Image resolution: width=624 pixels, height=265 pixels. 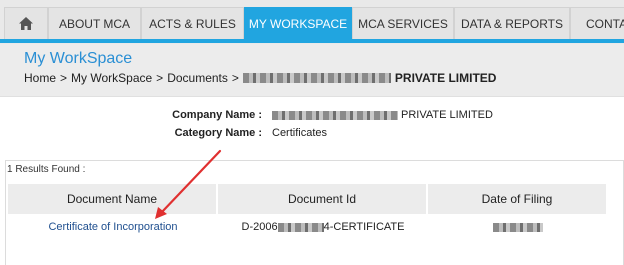 What do you see at coordinates (300, 227) in the screenshot?
I see `redacted-document-id` at bounding box center [300, 227].